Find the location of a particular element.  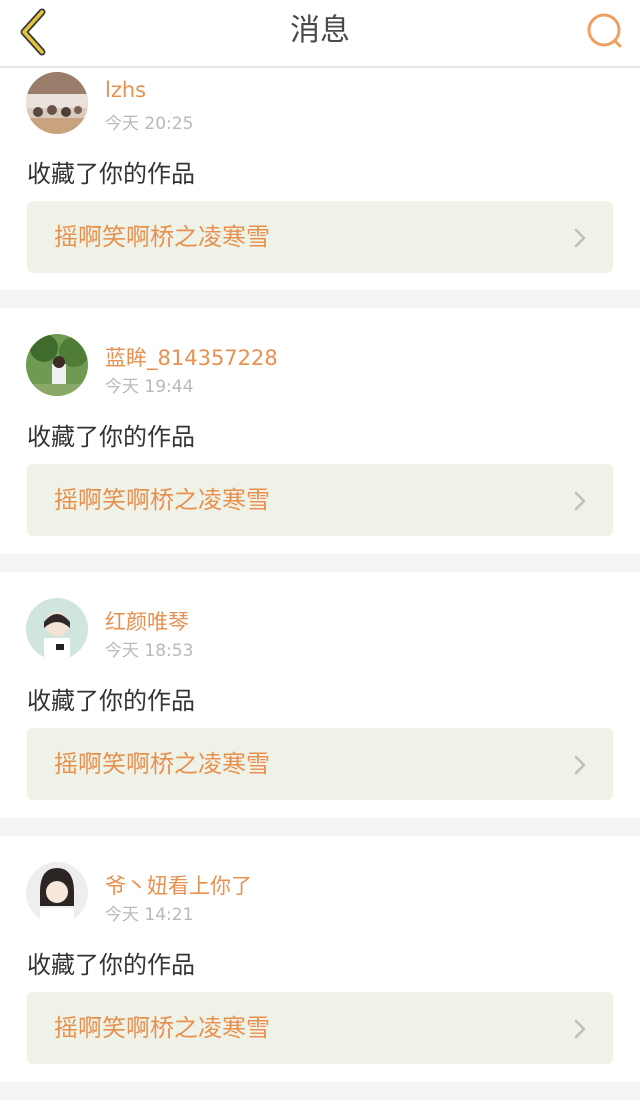

username: 爷丶妞看上你了 is located at coordinates (178, 885).